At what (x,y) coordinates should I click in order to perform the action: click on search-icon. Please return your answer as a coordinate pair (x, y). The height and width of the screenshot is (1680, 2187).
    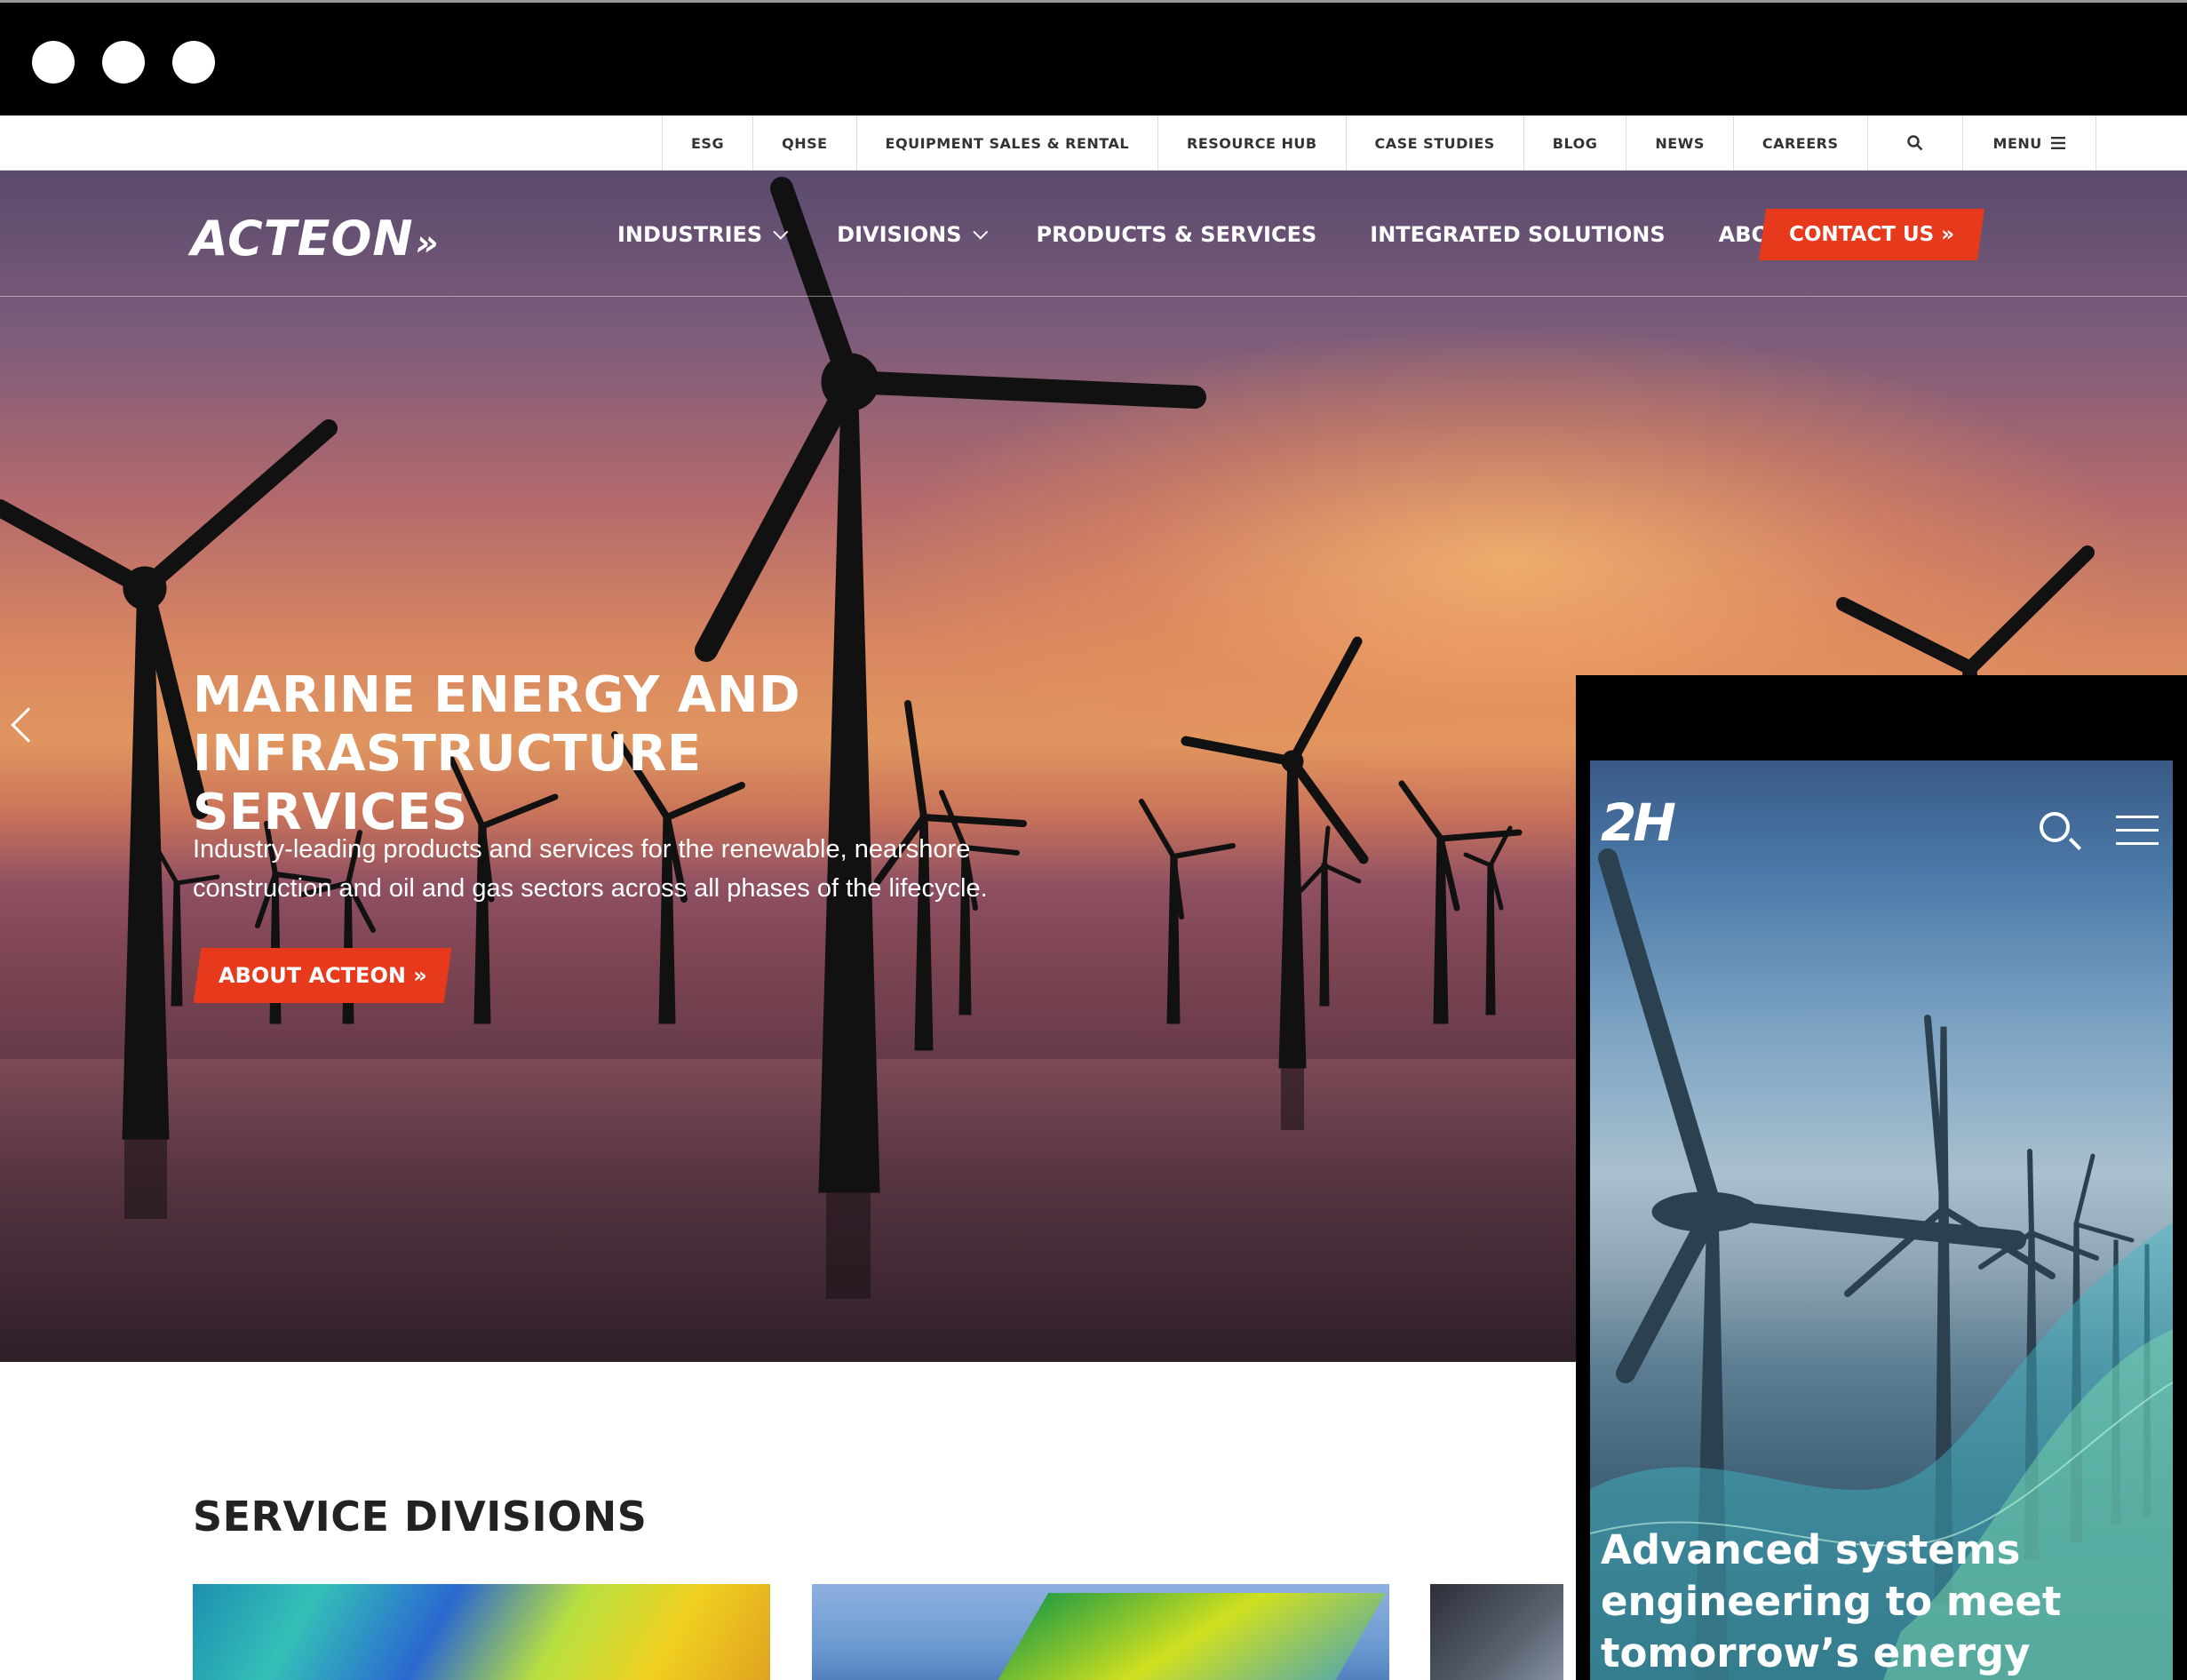
    Looking at the image, I should click on (1914, 143).